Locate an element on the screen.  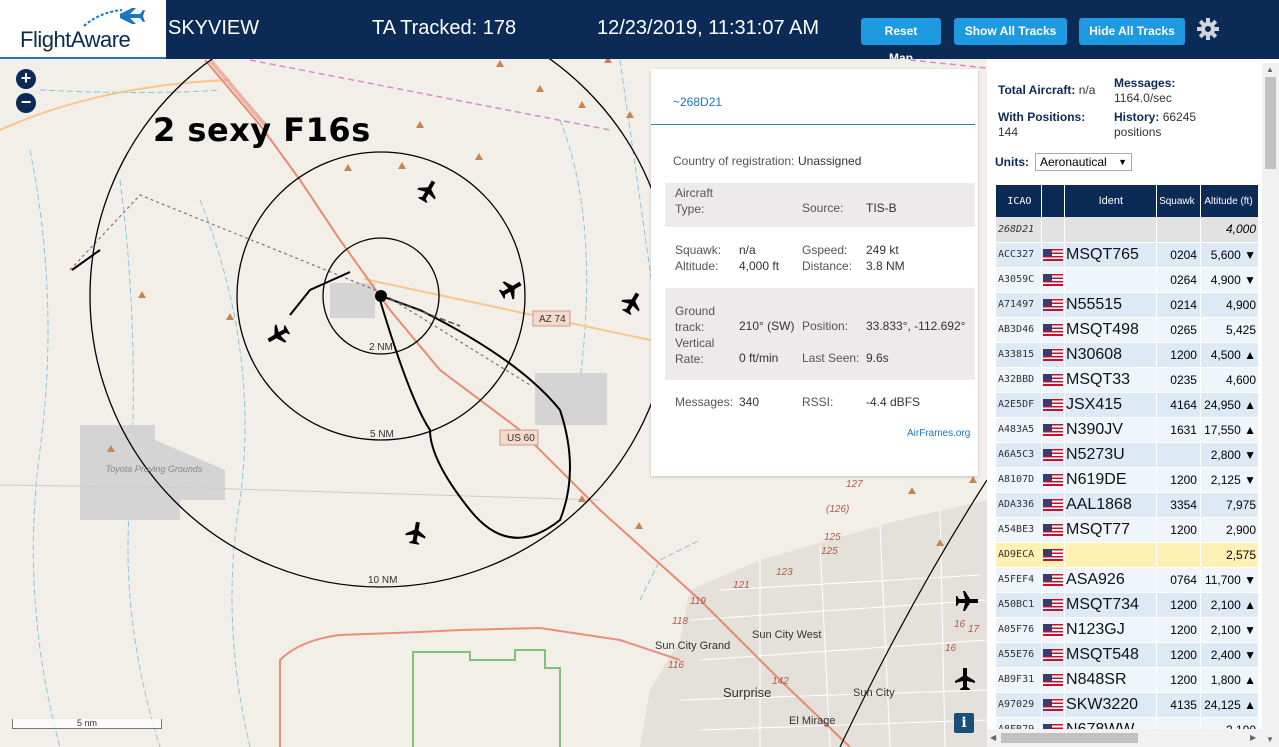
ident-cell: N5273U is located at coordinates (1110, 455).